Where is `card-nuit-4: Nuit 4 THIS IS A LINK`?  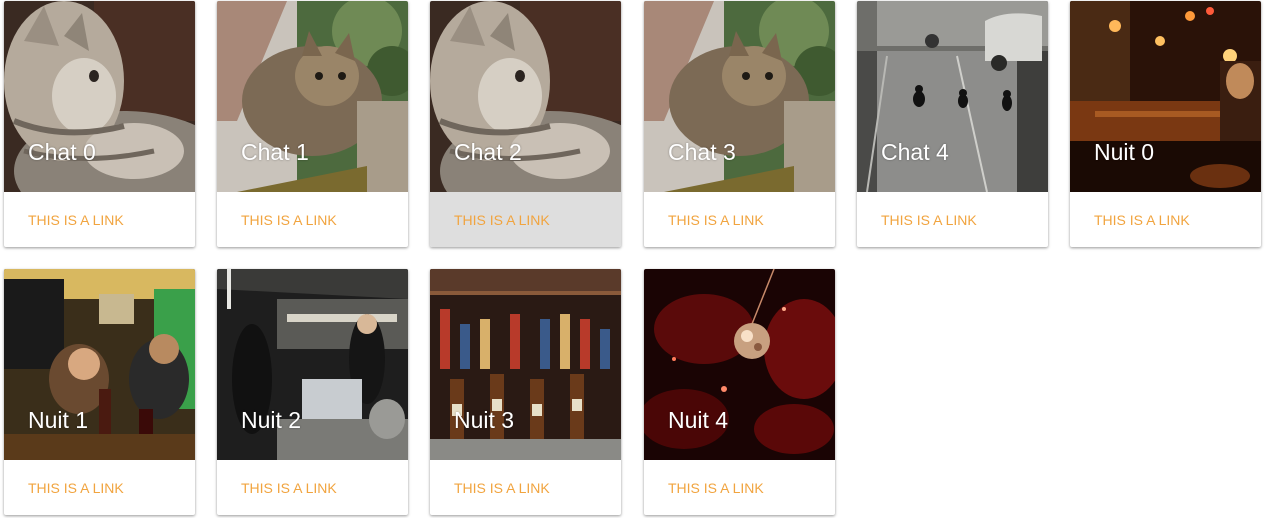
card-nuit-4: Nuit 4 THIS IS A LINK is located at coordinates (739, 392).